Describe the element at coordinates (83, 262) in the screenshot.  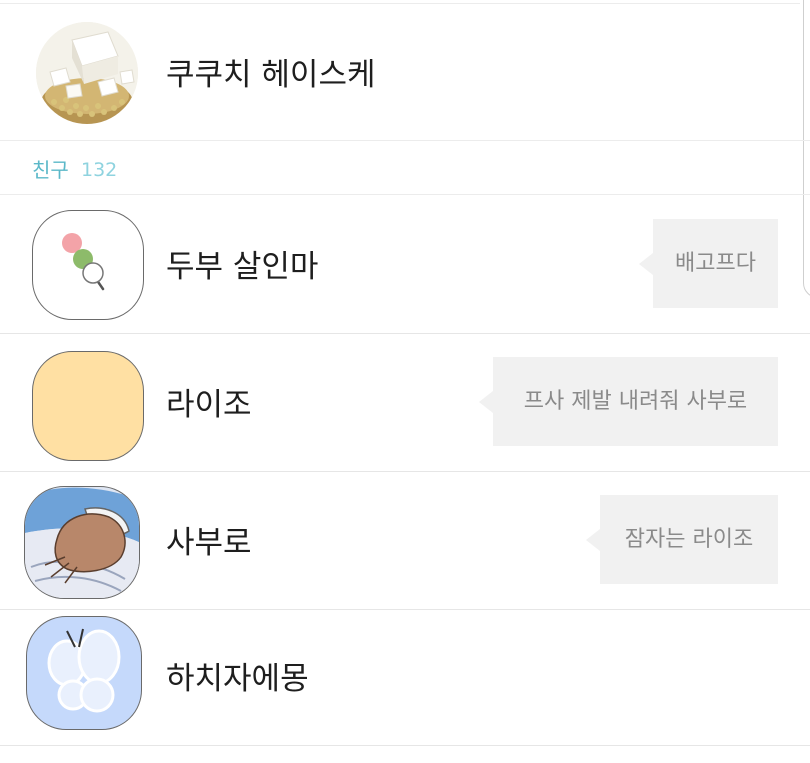
I see `dango-icon` at that location.